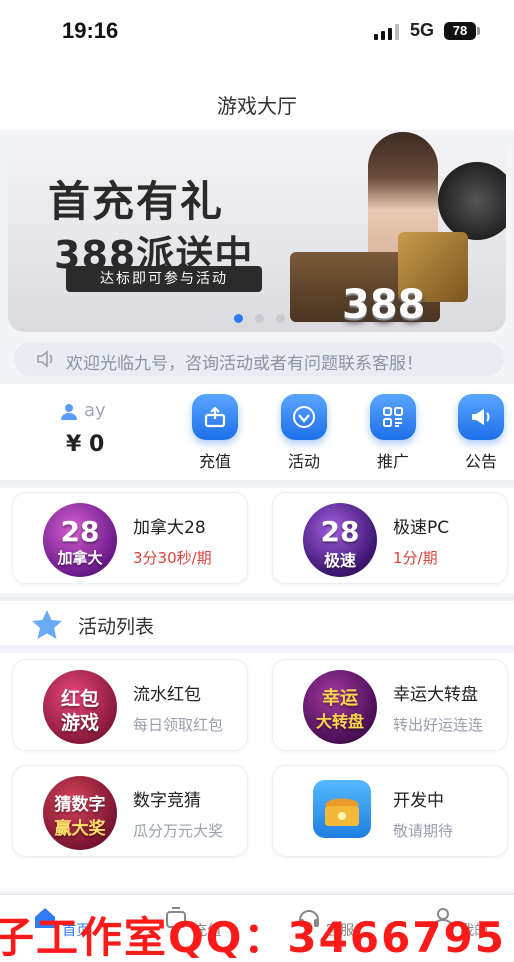  Describe the element at coordinates (169, 528) in the screenshot. I see `game-name: 加拿大28` at that location.